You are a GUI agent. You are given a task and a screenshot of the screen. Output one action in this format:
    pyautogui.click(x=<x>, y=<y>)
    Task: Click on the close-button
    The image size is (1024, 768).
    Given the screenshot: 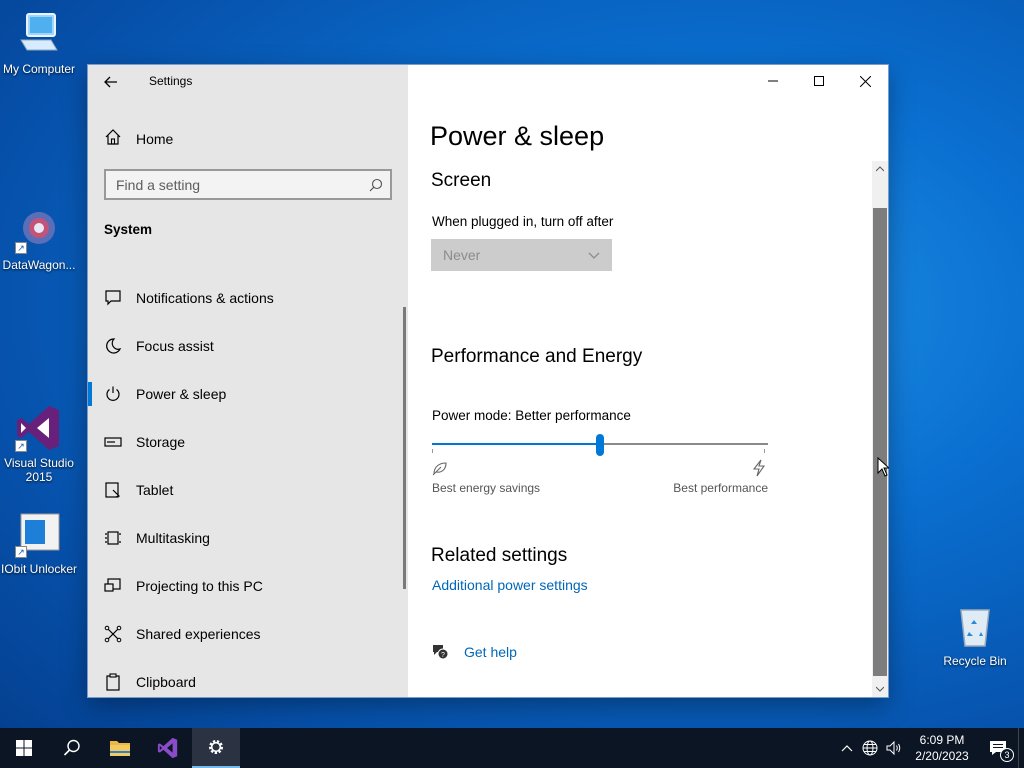 What is the action you would take?
    pyautogui.click(x=865, y=81)
    